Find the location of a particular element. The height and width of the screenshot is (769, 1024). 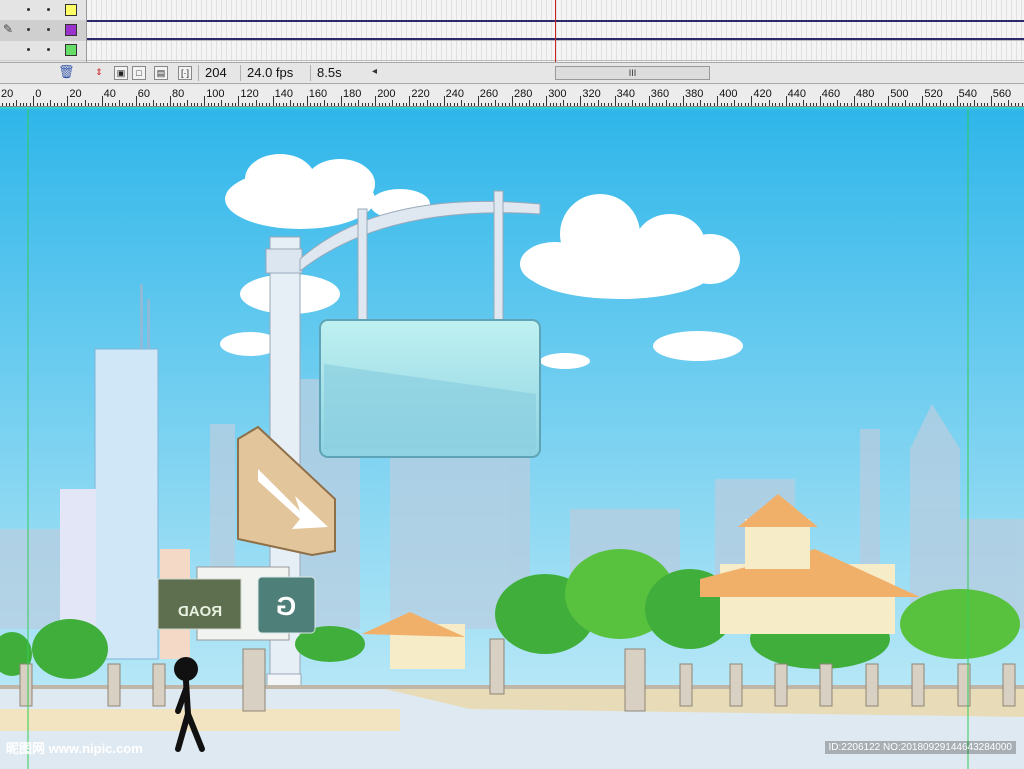

scroll-left-icon: ◂ is located at coordinates (374, 71).